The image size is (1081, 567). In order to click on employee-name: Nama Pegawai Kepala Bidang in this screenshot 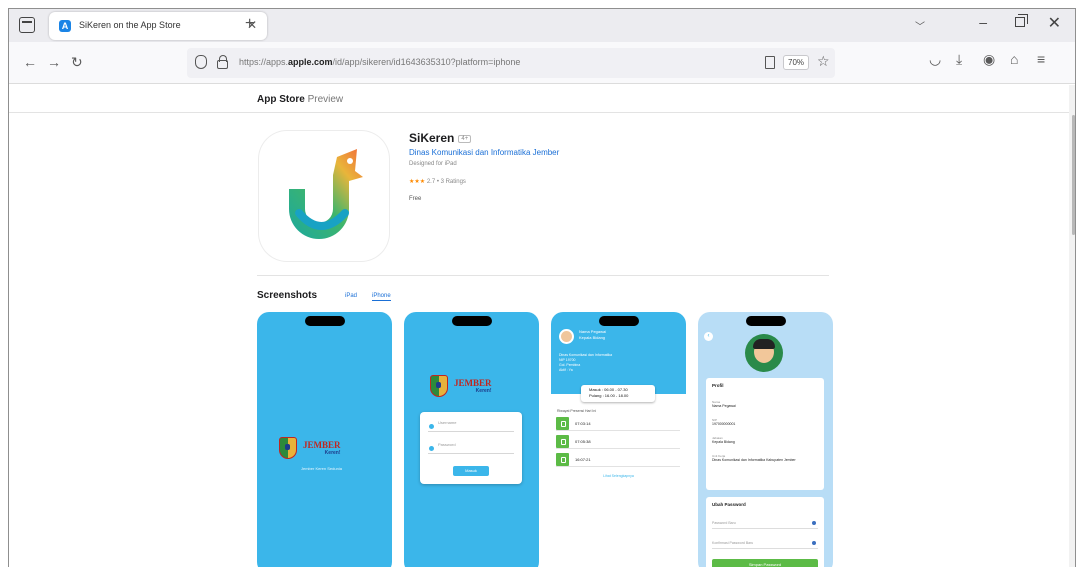, I will do `click(593, 334)`.